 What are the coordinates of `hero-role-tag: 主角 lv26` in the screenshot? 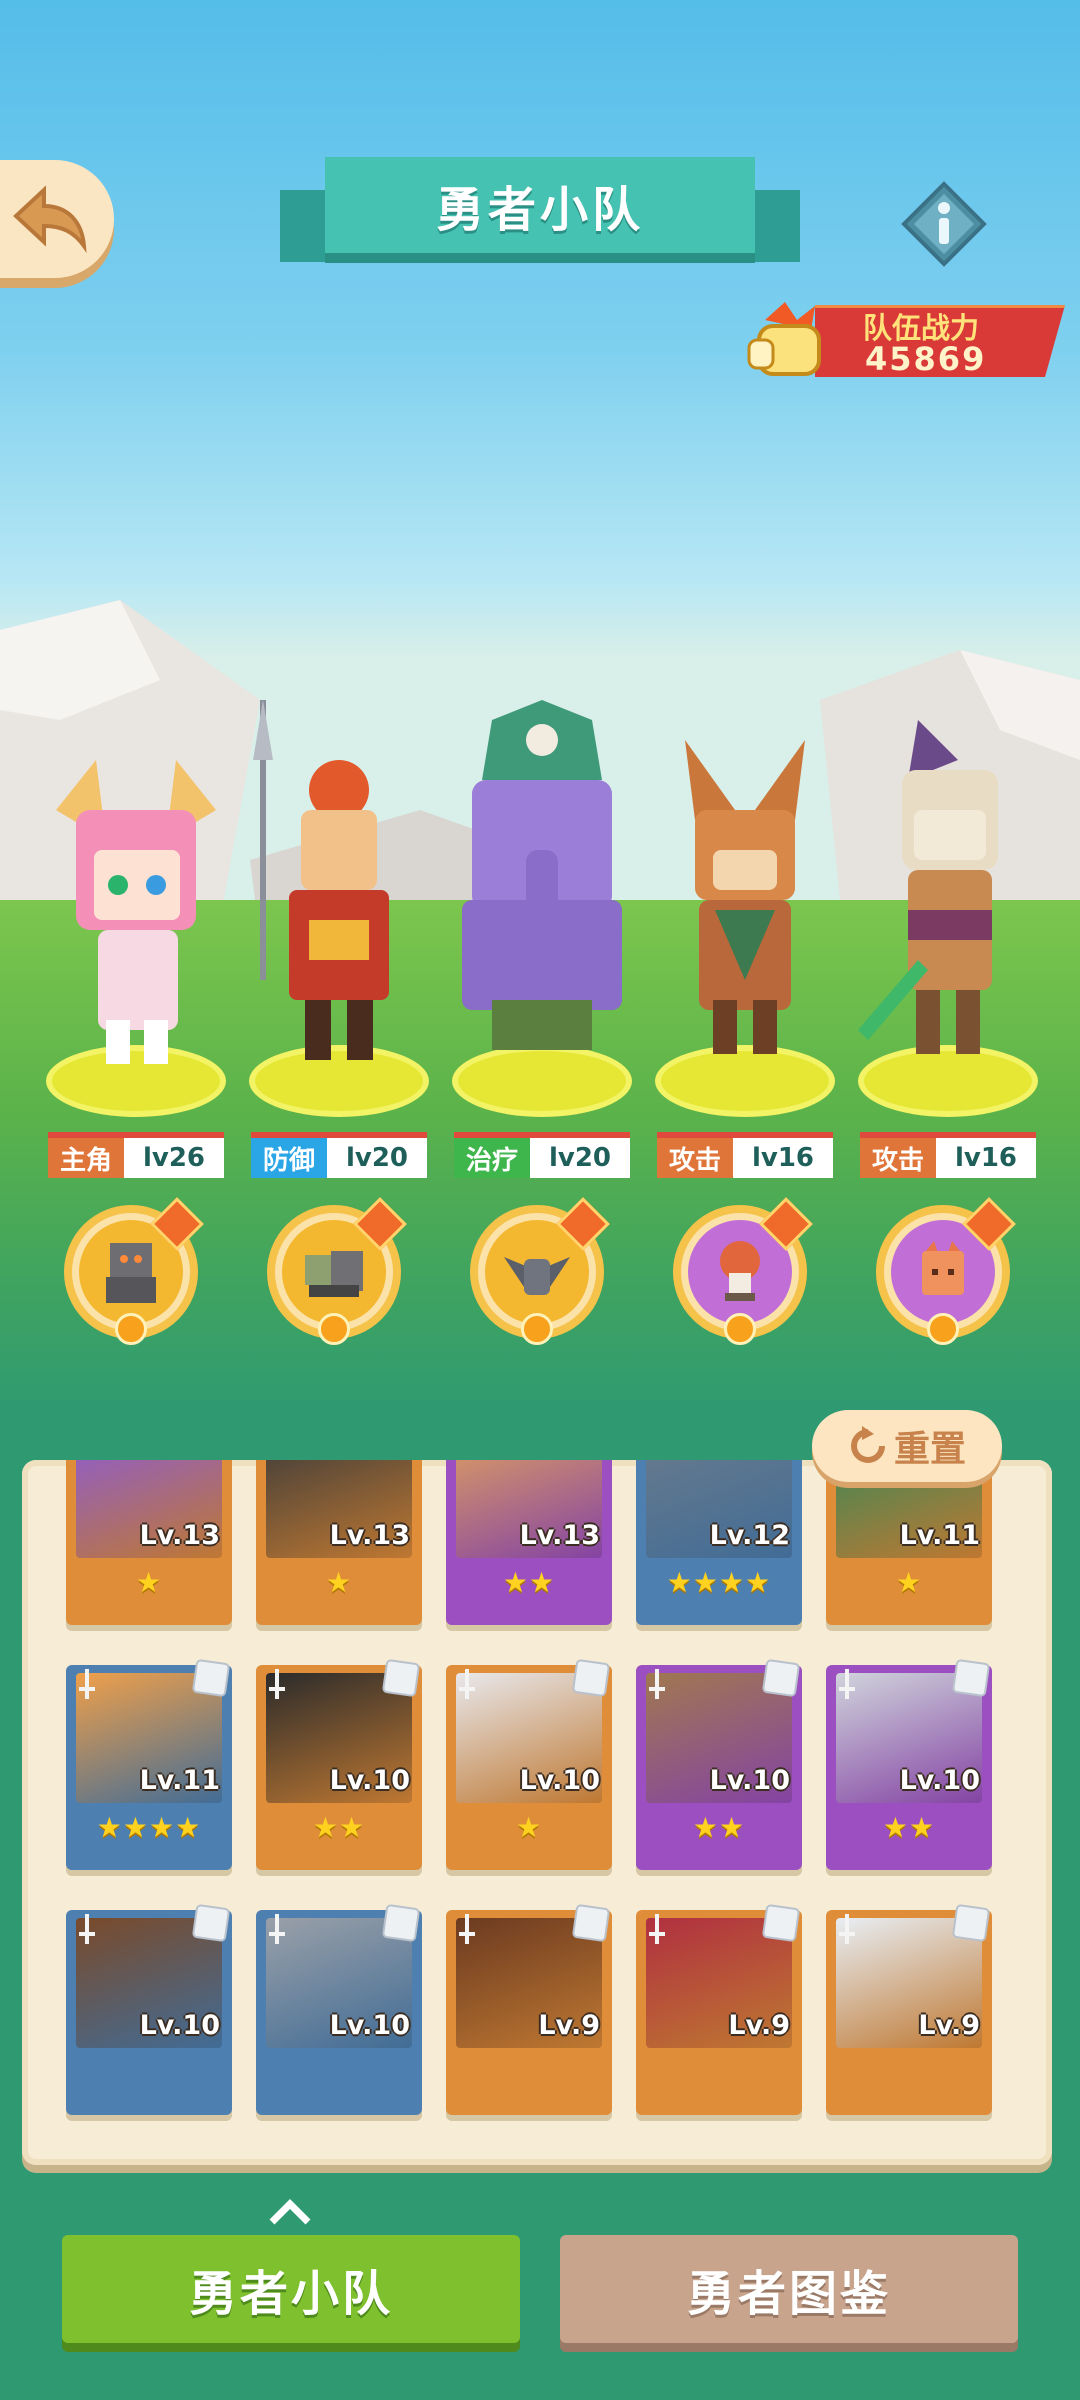 It's located at (136, 1155).